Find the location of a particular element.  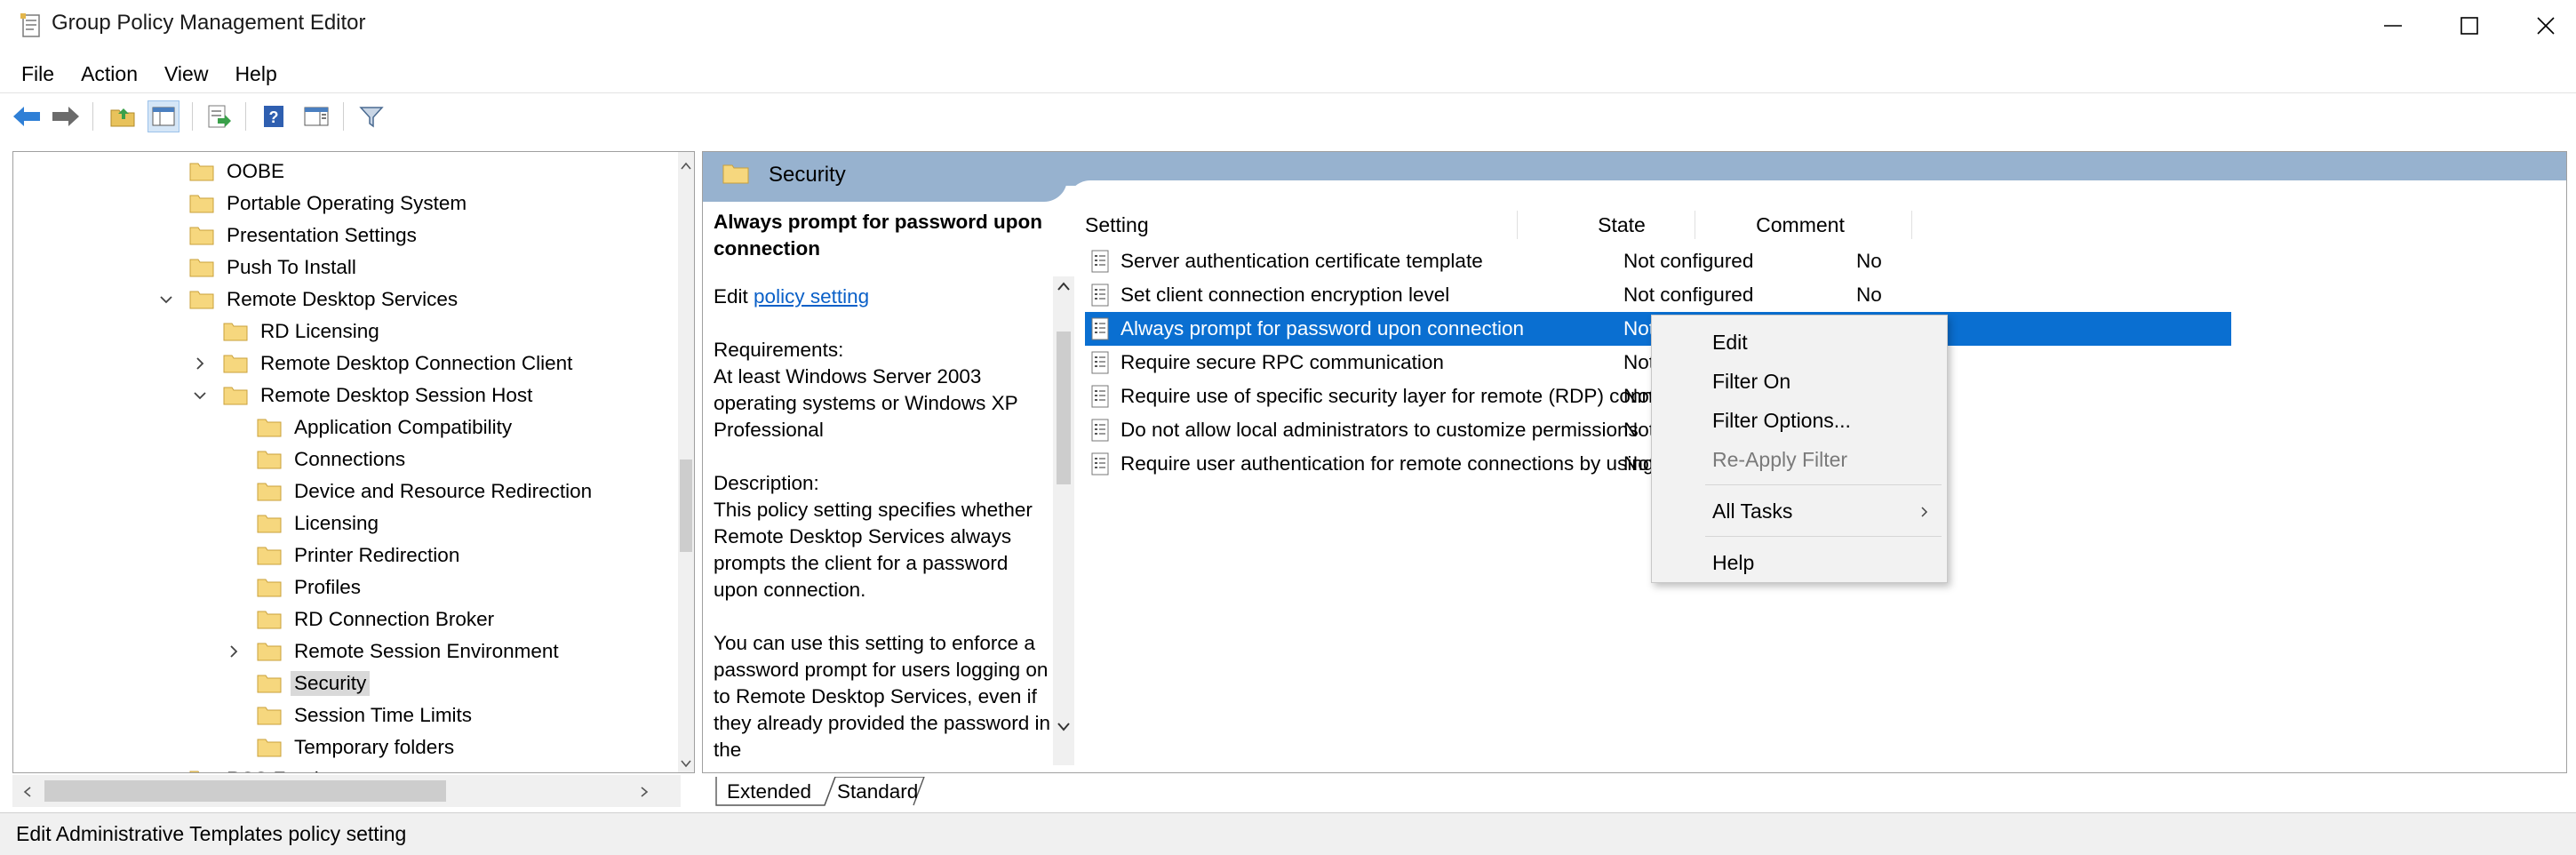

tree-node: Temporary folders is located at coordinates (355, 747).